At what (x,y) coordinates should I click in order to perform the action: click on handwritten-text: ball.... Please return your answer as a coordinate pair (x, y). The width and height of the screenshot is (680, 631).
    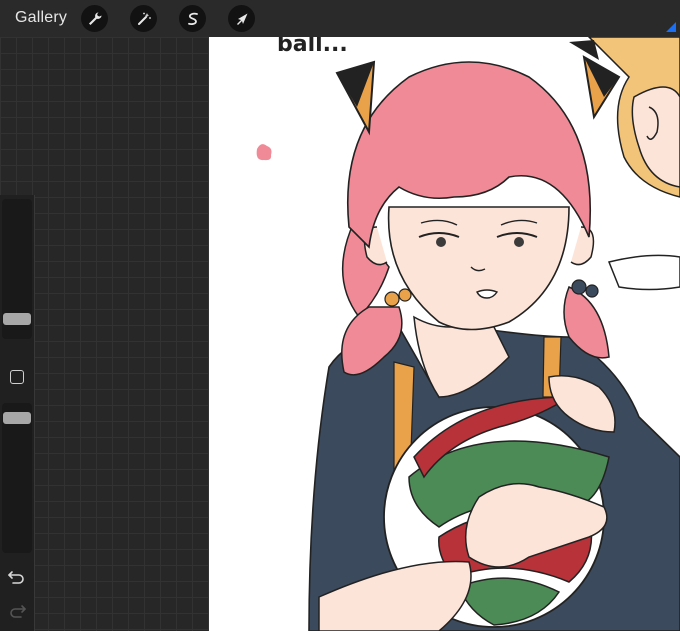
    Looking at the image, I should click on (312, 47).